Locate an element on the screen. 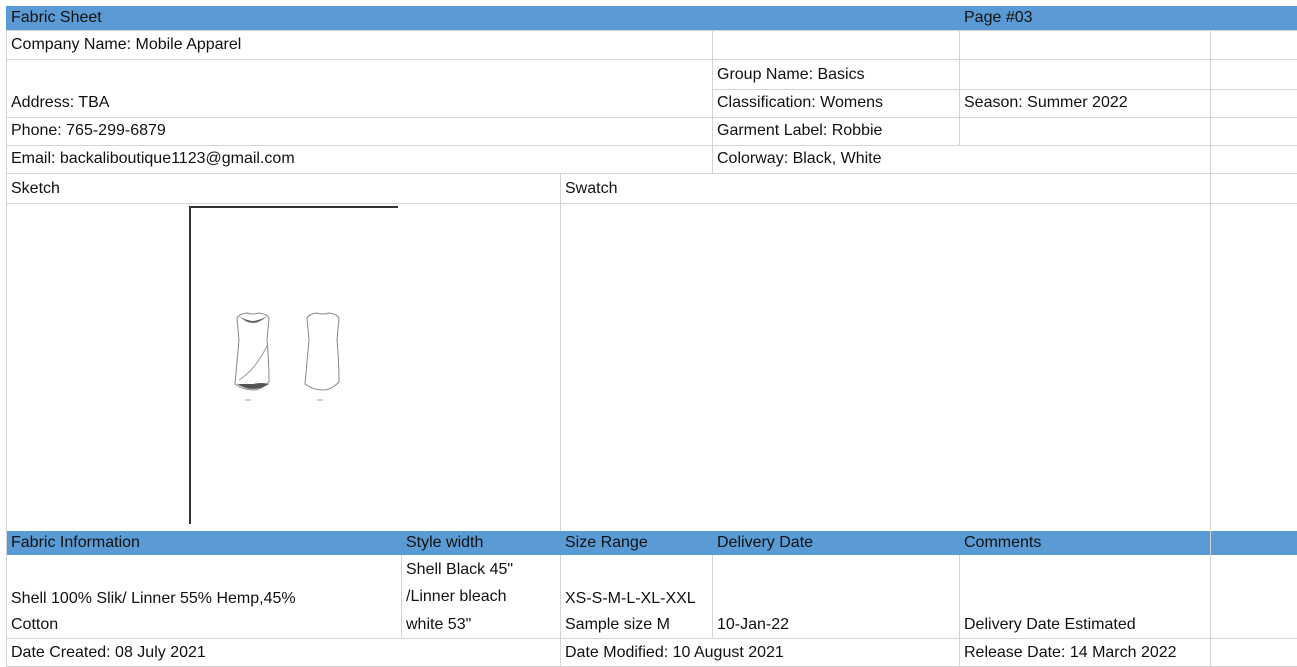 The height and width of the screenshot is (667, 1297). release-date: Release Date: 14 March 2022 is located at coordinates (1070, 652).